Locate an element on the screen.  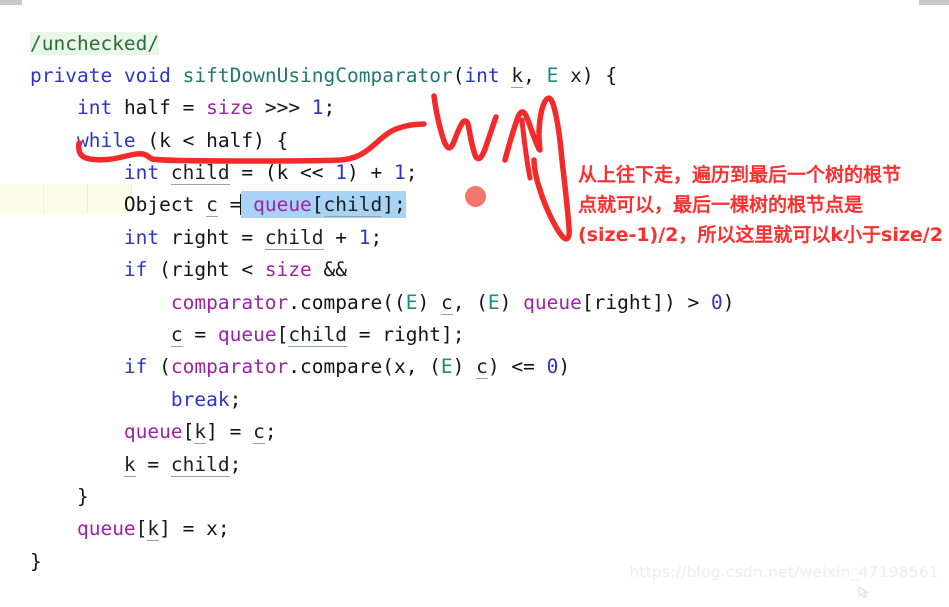
comment-unchecked: /unchecked/ is located at coordinates (95, 43).